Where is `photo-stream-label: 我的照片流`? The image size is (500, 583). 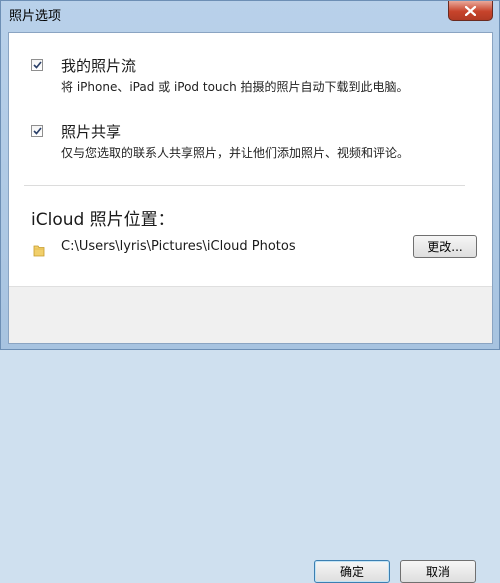 photo-stream-label: 我的照片流 is located at coordinates (98, 65).